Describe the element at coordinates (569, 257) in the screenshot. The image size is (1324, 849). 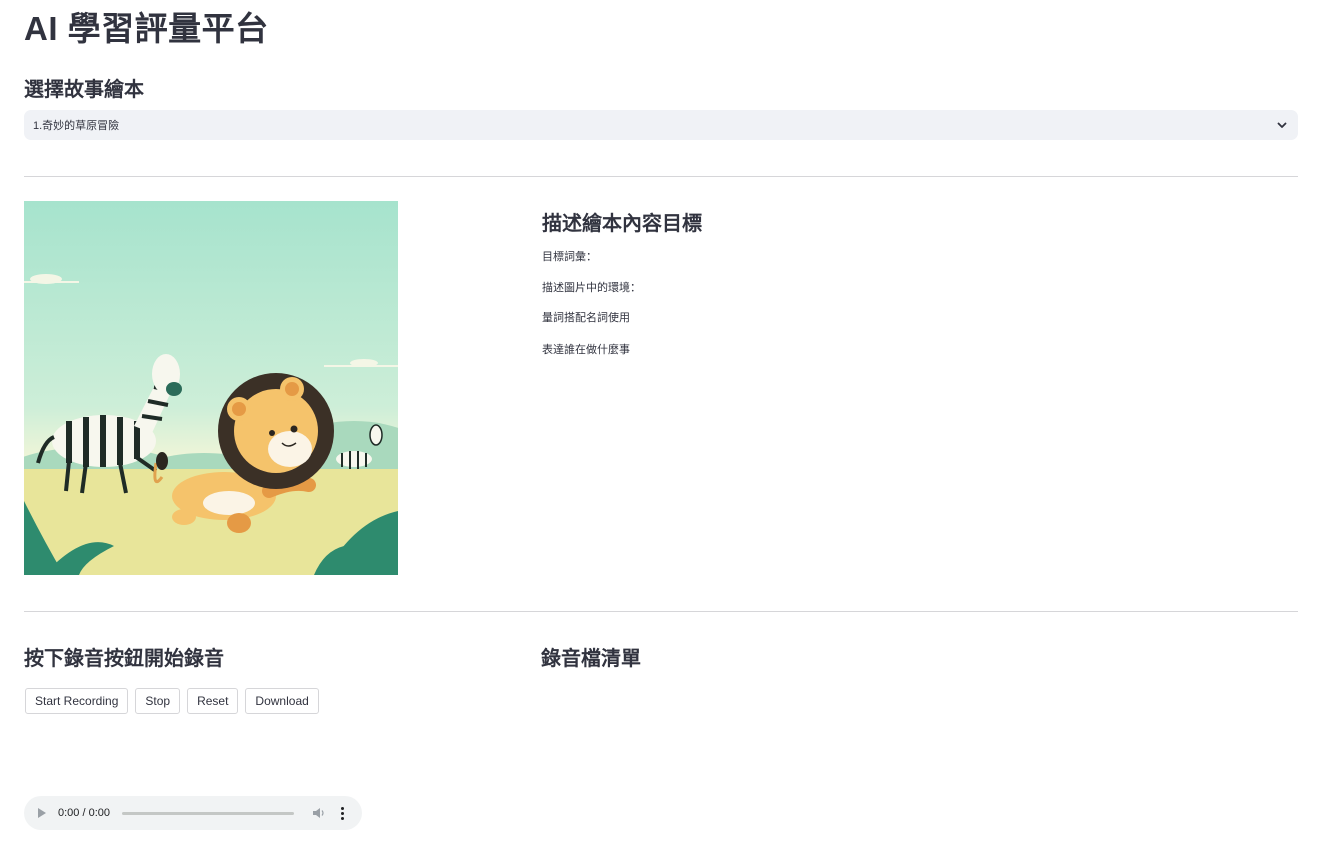
I see `goal-item: 目標詞彙：` at that location.